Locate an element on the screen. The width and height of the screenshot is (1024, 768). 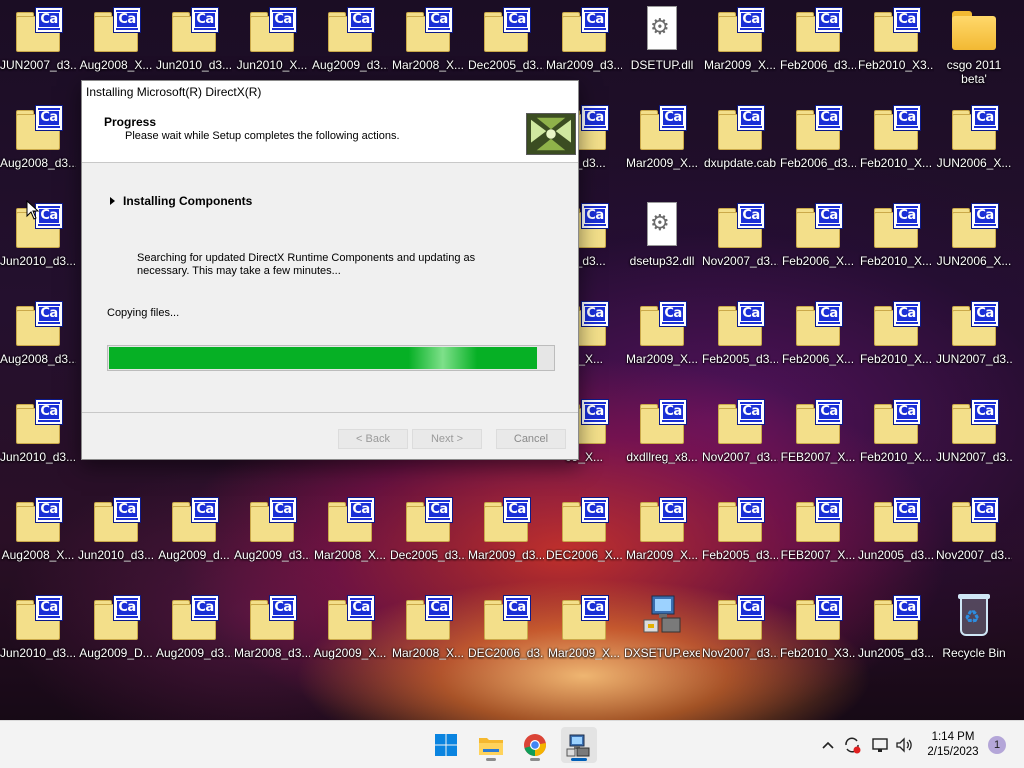
desktop-icon: Ca dxupdate.cab is located at coordinates (740, 146).